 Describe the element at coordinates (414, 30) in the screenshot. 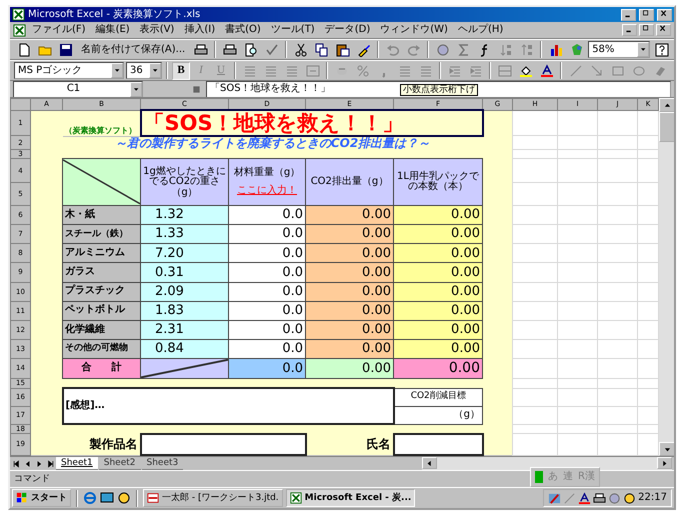

I see `menu-item: ウィンドウ(W)` at that location.